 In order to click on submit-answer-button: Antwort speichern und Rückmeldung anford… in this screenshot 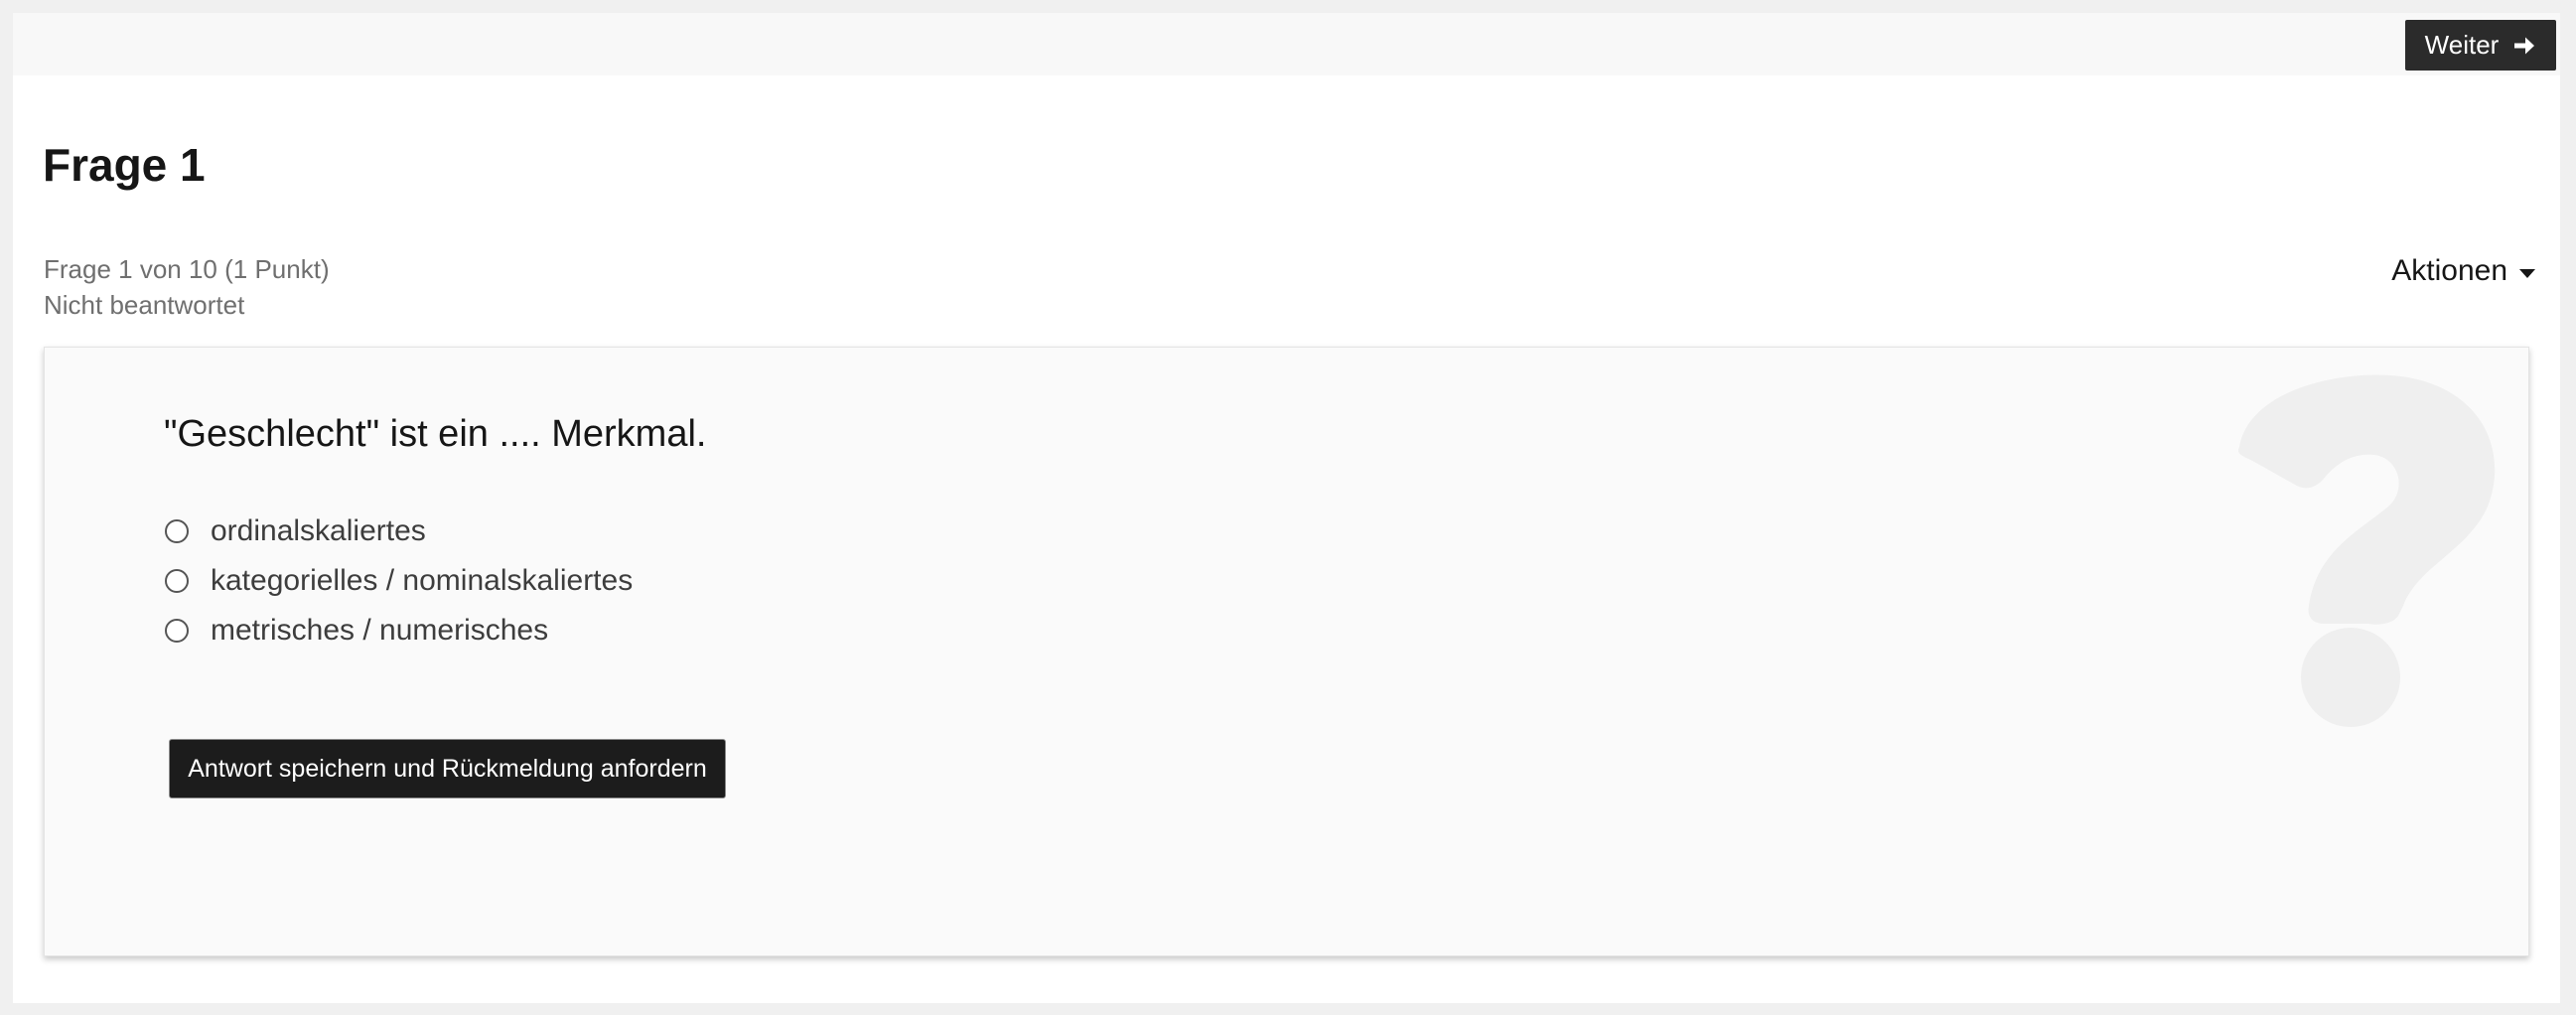, I will do `click(448, 768)`.